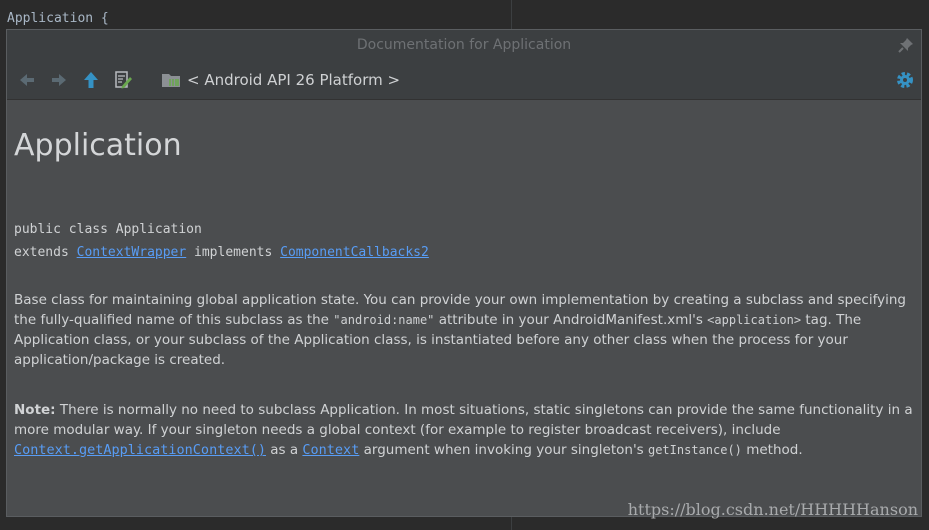 Image resolution: width=929 pixels, height=530 pixels. Describe the element at coordinates (45, 252) in the screenshot. I see `extends-keyword: extends` at that location.